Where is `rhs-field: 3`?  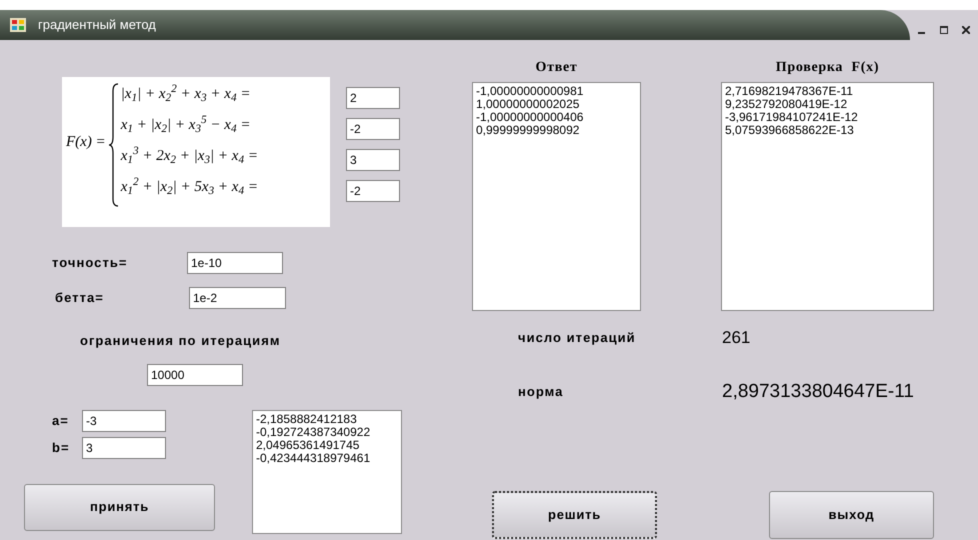
rhs-field: 3 is located at coordinates (373, 160).